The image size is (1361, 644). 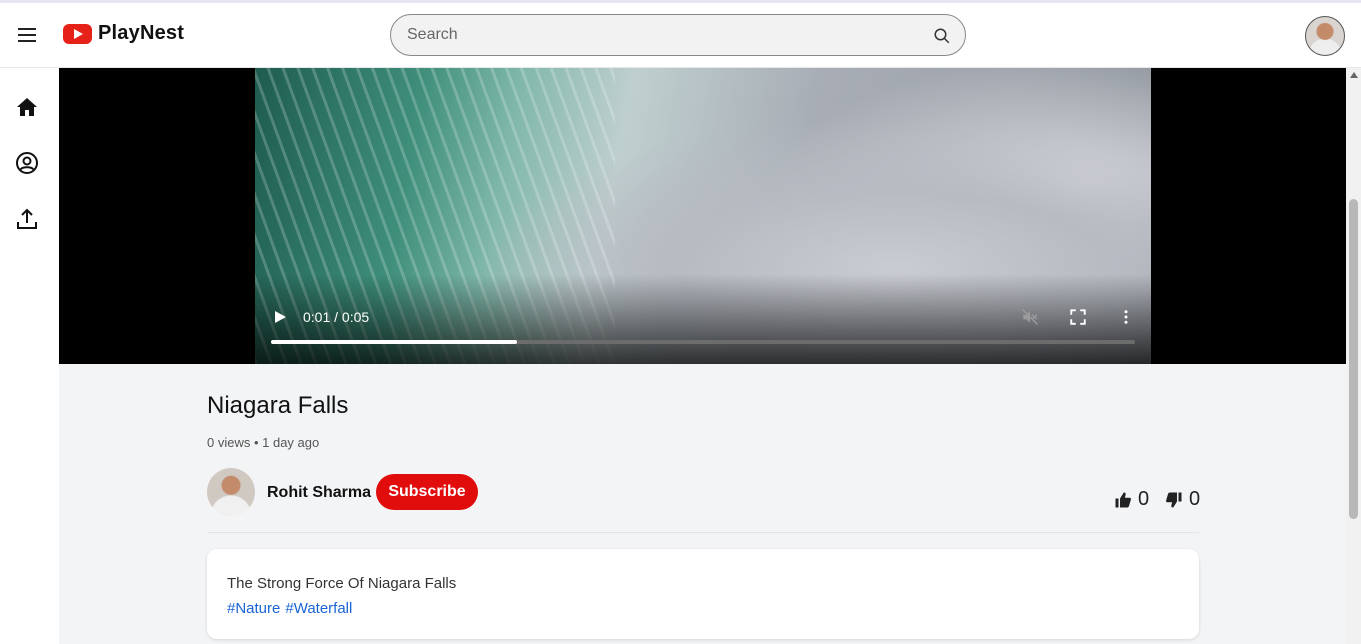 I want to click on home-icon, so click(x=27, y=107).